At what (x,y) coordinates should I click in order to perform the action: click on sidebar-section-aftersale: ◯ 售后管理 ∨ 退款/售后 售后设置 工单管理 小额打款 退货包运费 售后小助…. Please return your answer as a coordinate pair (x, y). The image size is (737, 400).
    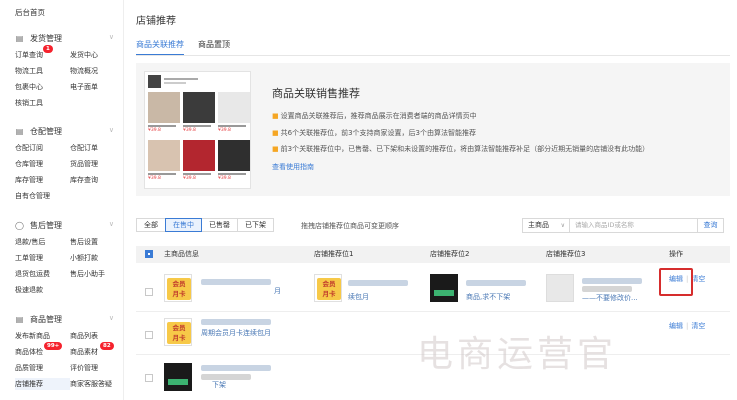
    Looking at the image, I should click on (62, 256).